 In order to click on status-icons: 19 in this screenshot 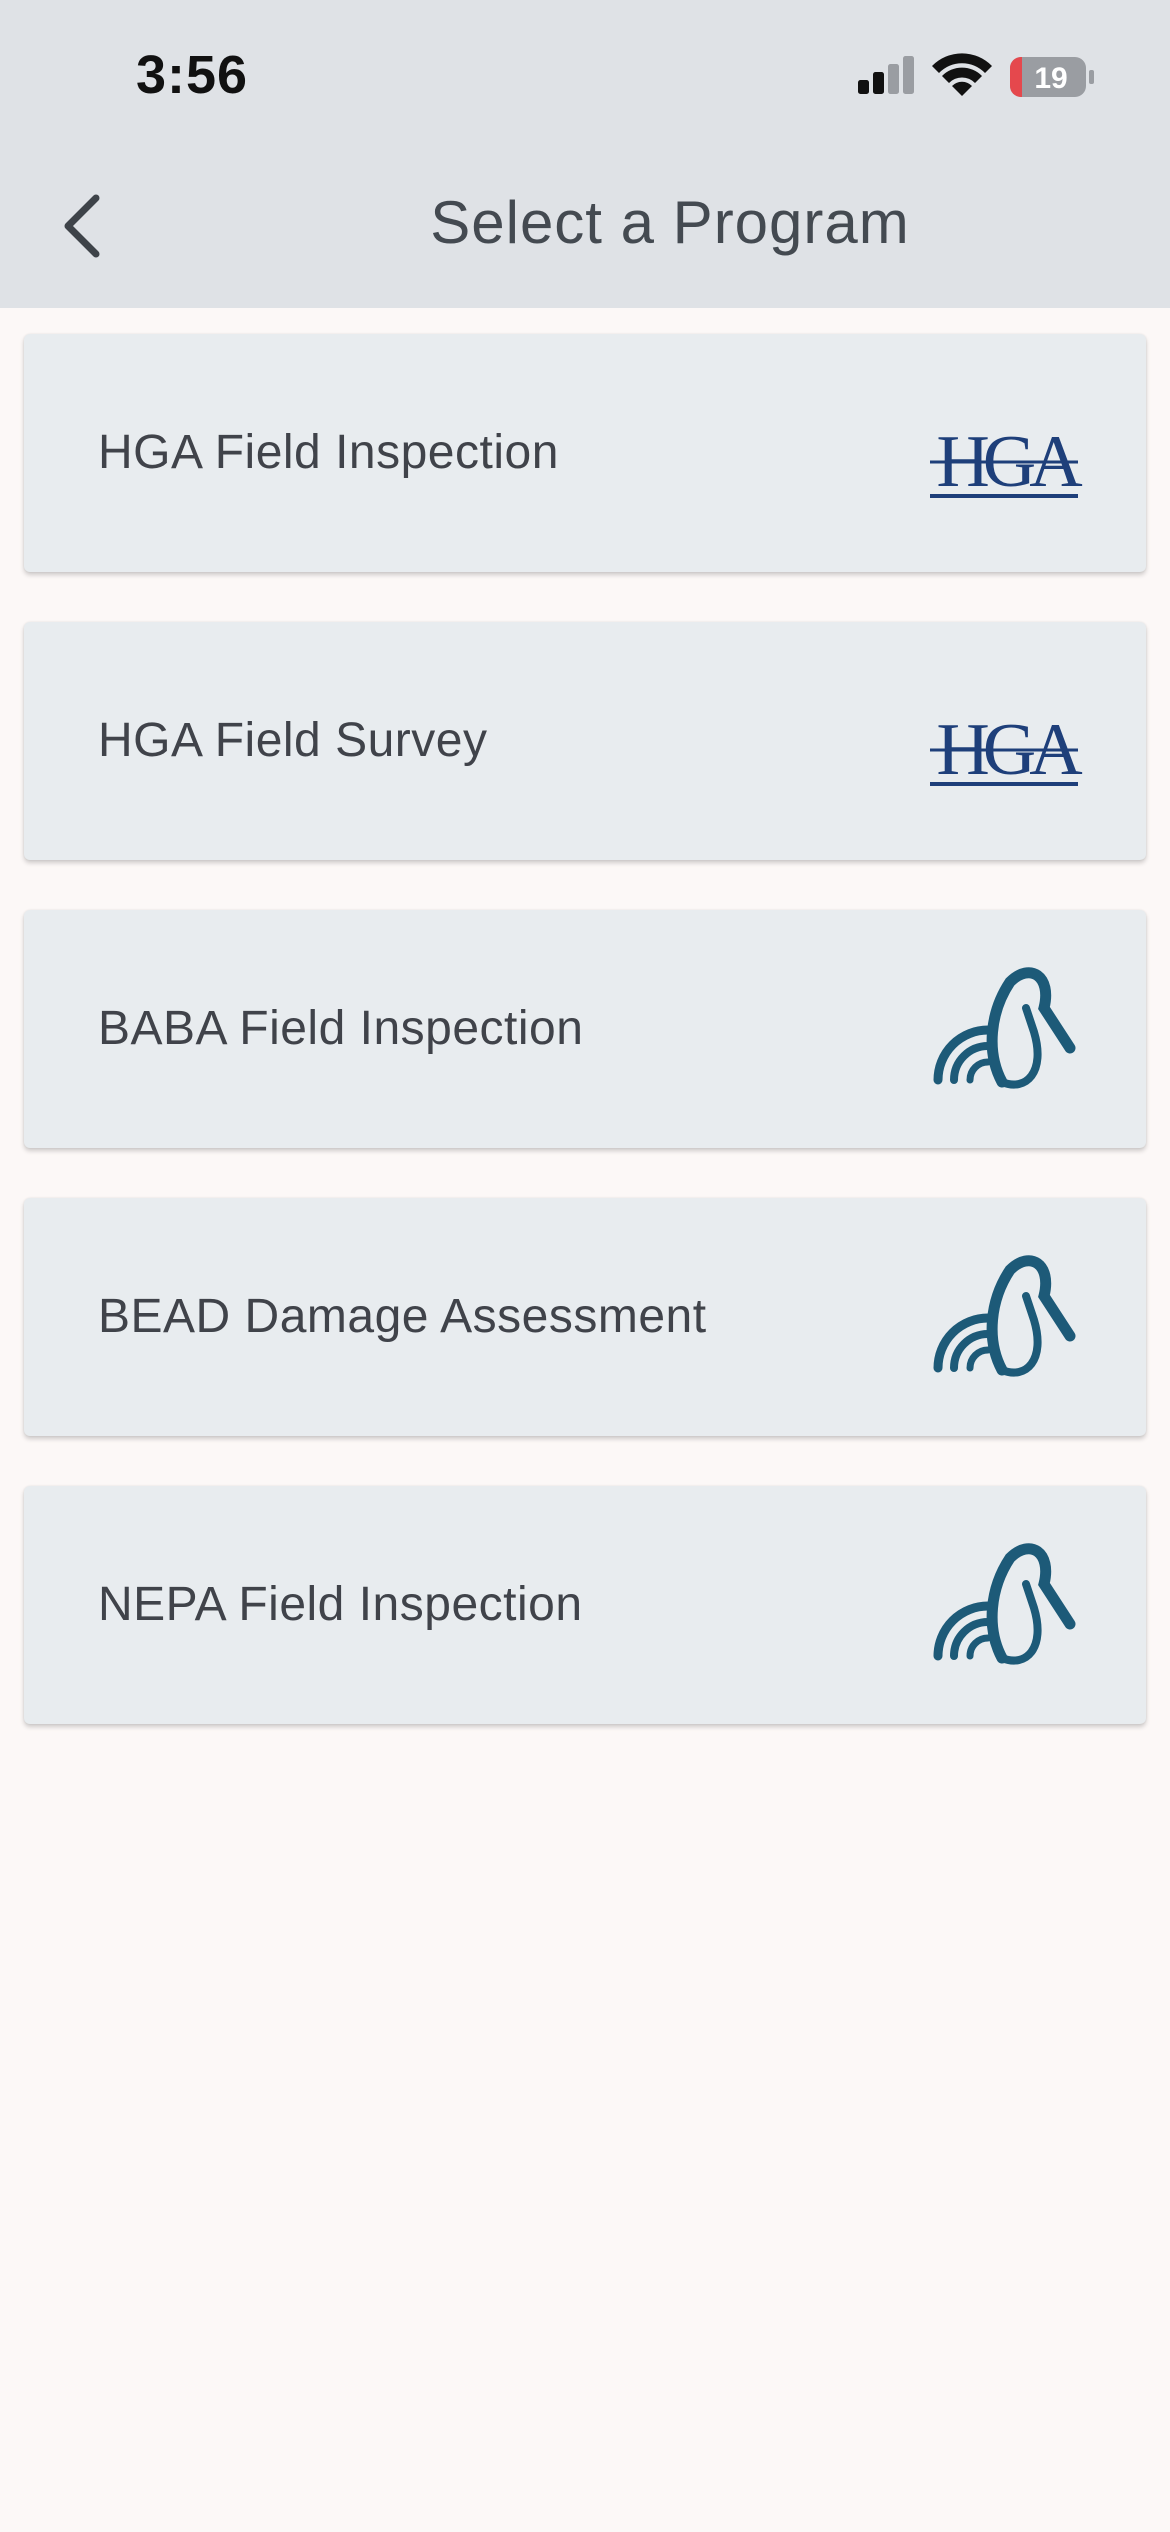, I will do `click(976, 75)`.